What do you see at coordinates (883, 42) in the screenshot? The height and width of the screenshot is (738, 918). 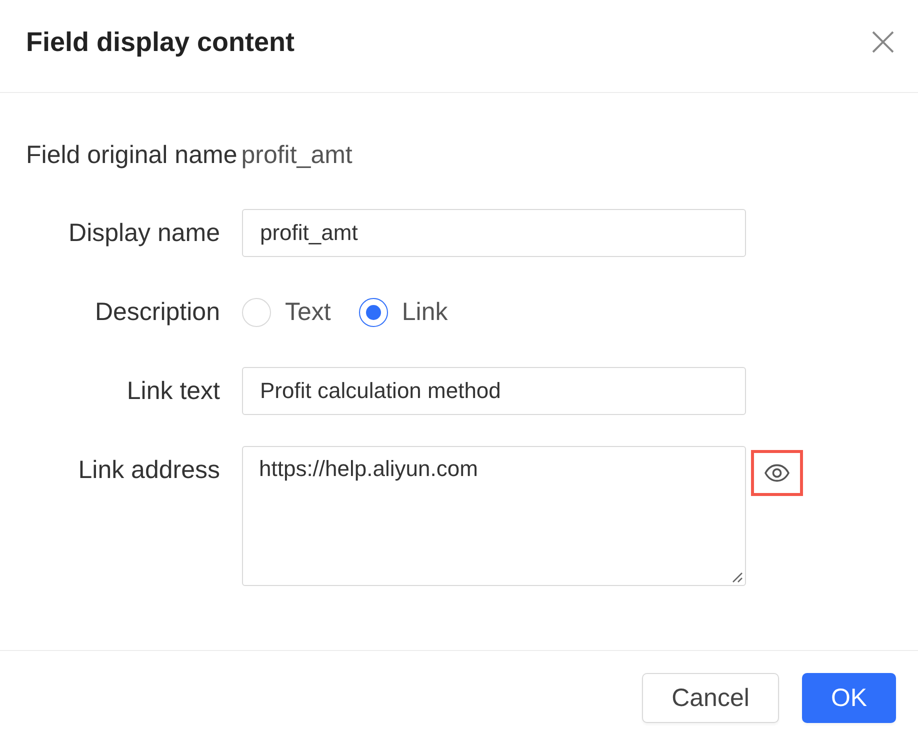 I see `close-icon` at bounding box center [883, 42].